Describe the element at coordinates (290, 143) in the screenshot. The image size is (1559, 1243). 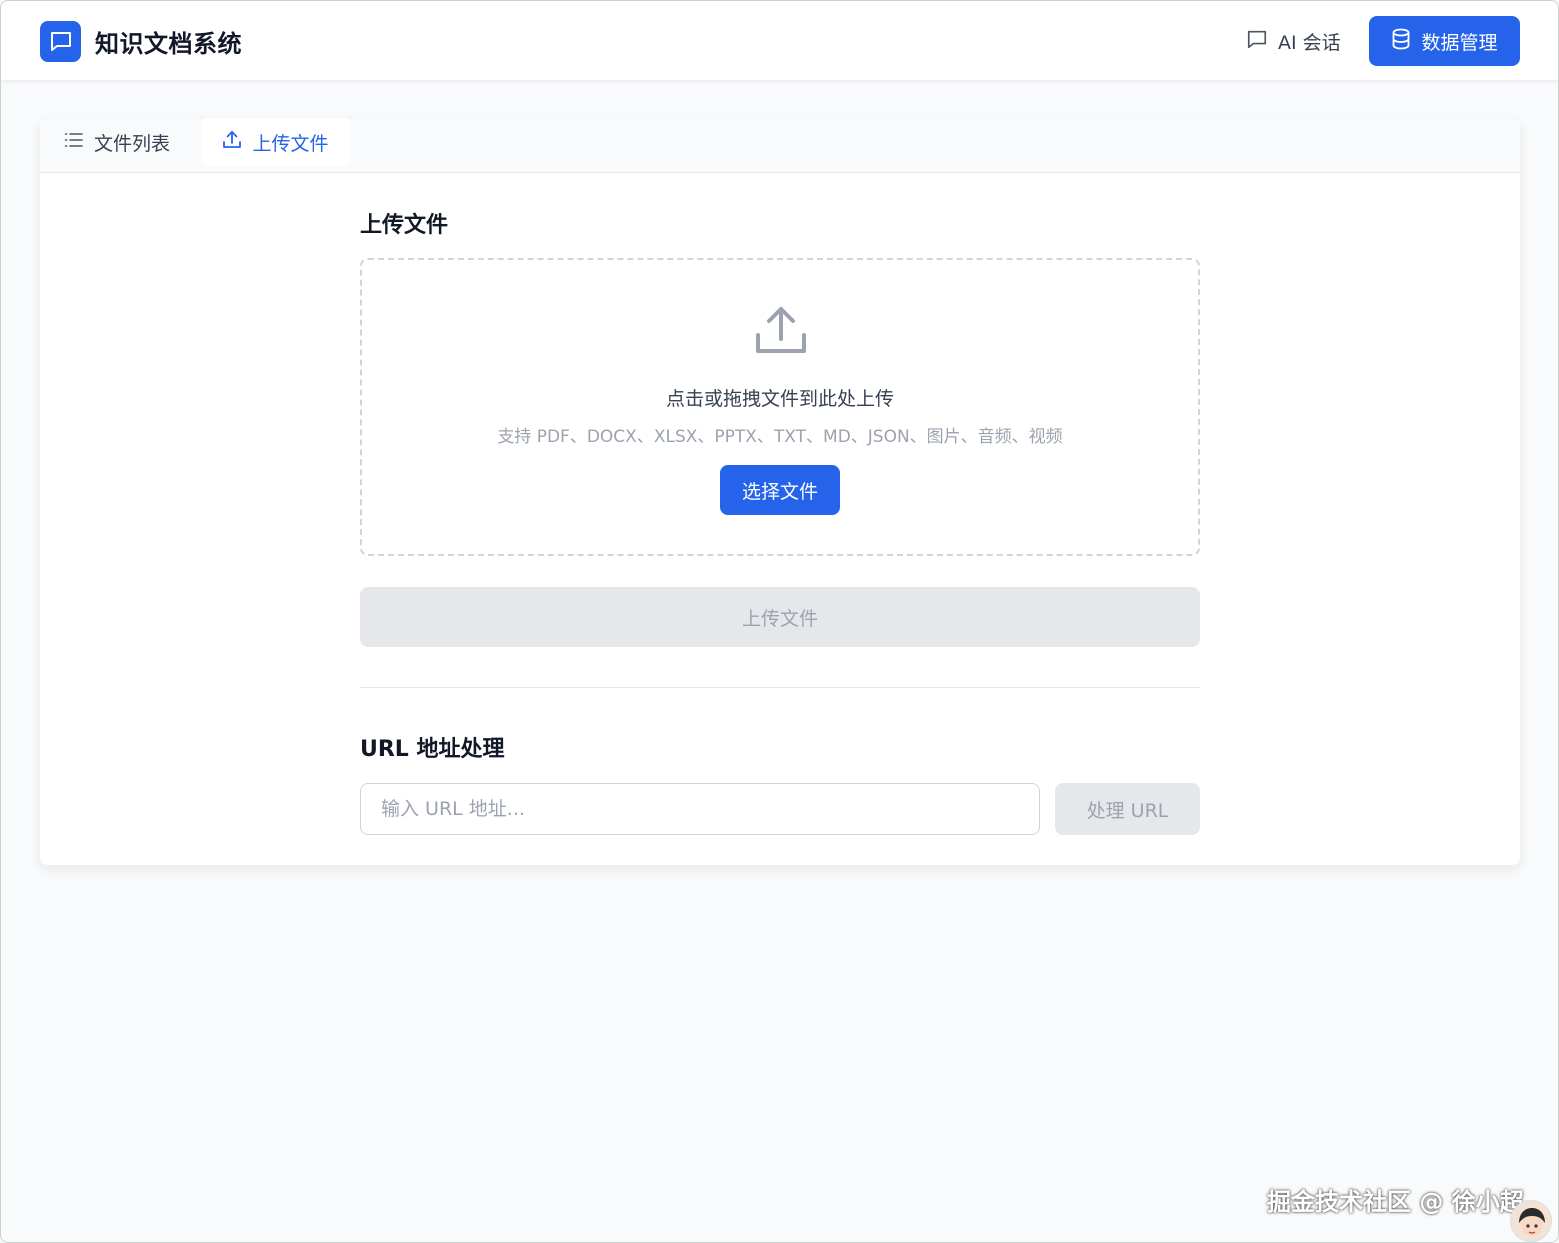
I see `tab-upload-file-label: 上传文件` at that location.